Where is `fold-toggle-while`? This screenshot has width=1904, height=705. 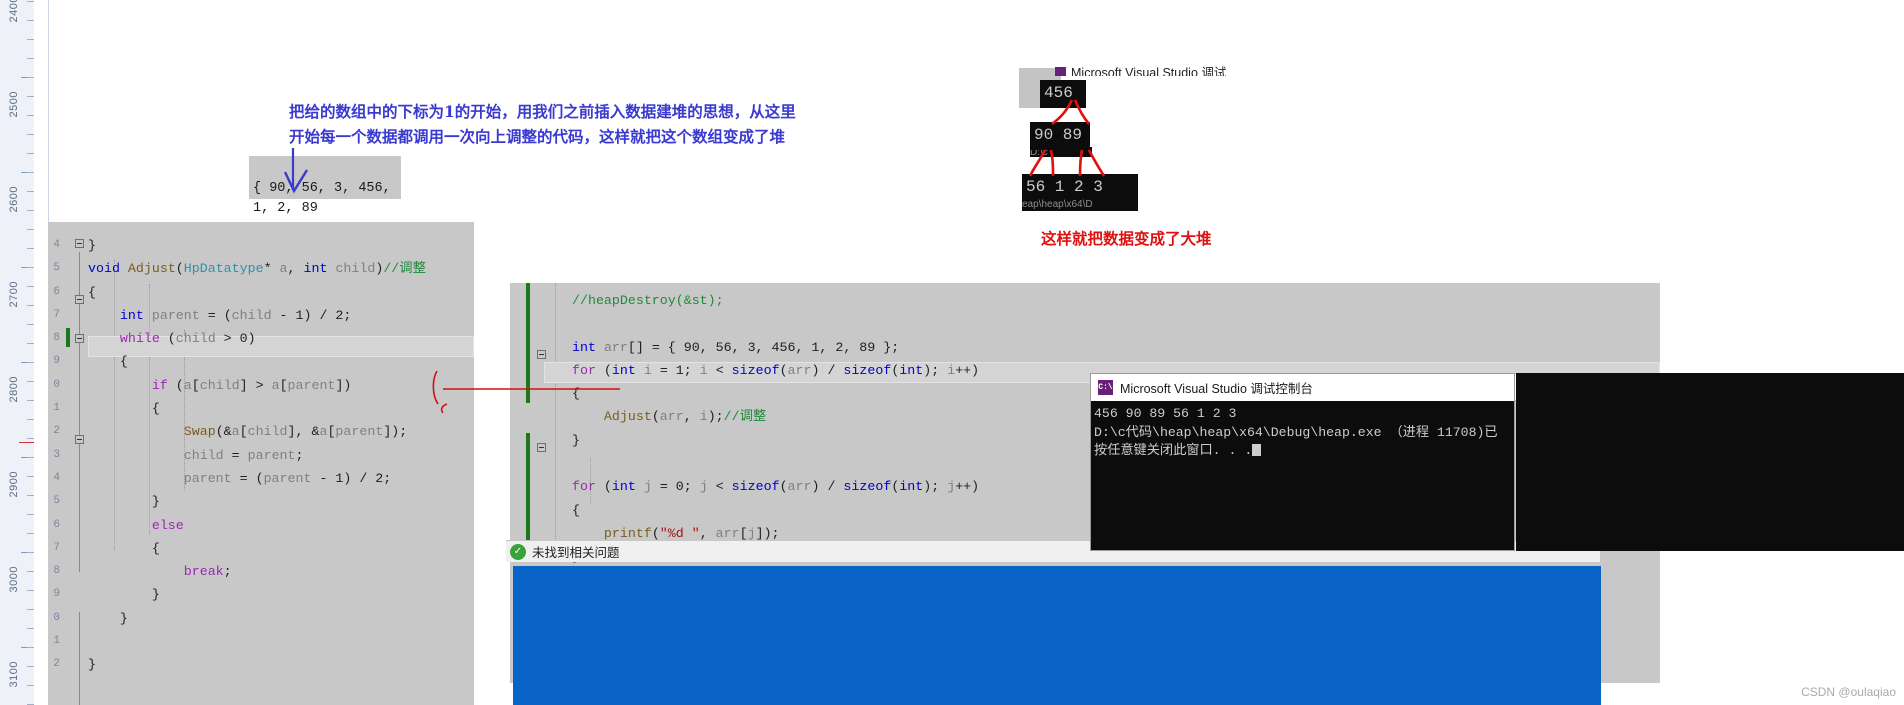
fold-toggle-while is located at coordinates (79, 299).